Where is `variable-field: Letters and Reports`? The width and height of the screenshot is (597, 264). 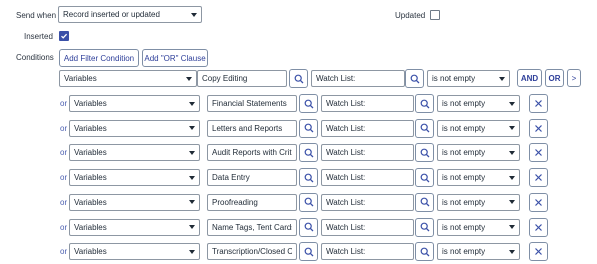
variable-field: Letters and Reports is located at coordinates (252, 128).